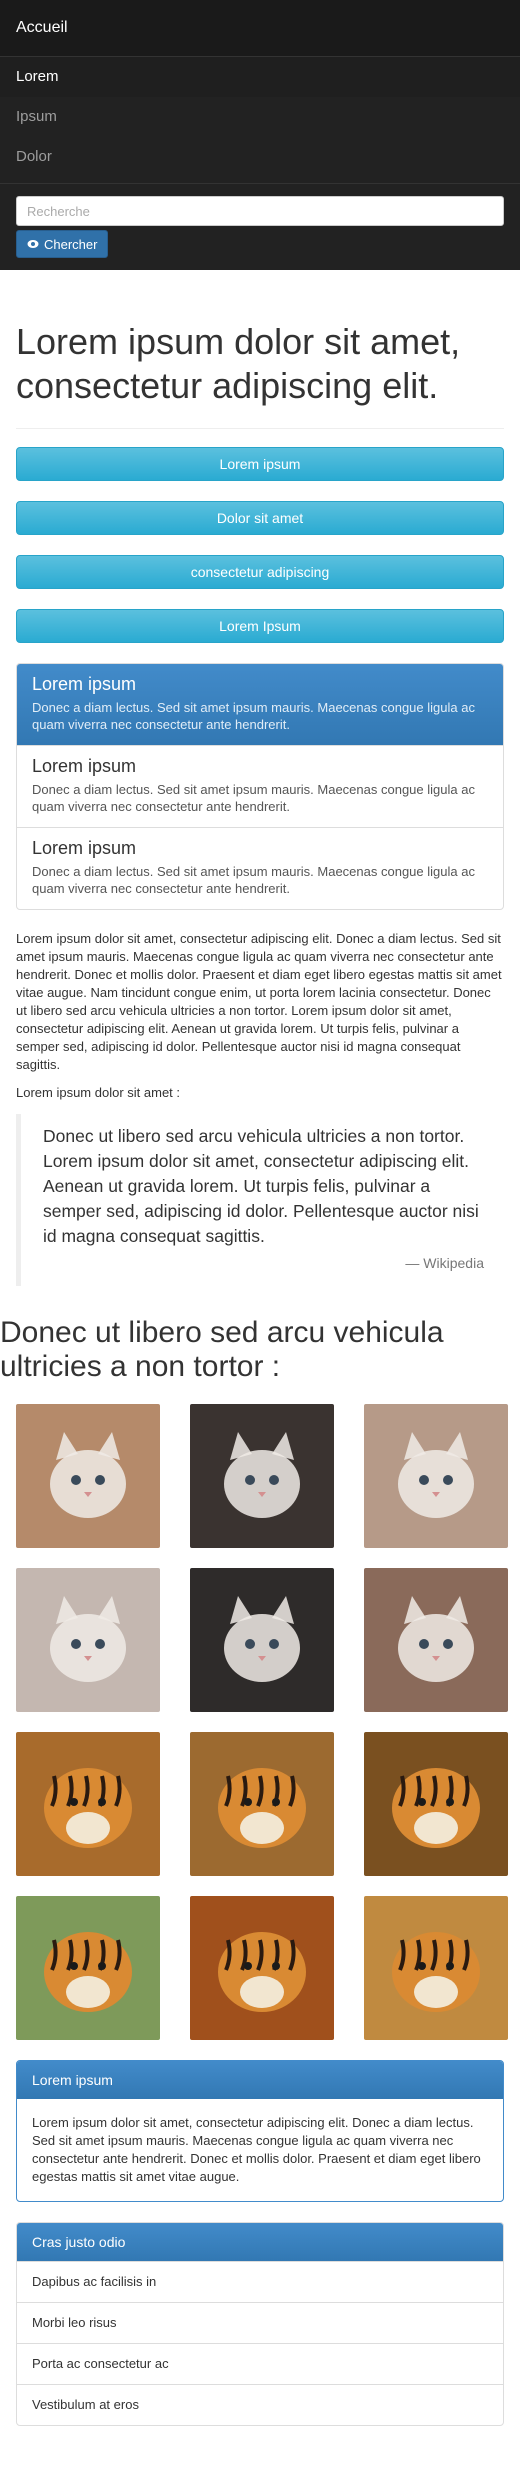 Image resolution: width=520 pixels, height=2469 pixels. I want to click on nav-item-dolor: Dolor, so click(260, 157).